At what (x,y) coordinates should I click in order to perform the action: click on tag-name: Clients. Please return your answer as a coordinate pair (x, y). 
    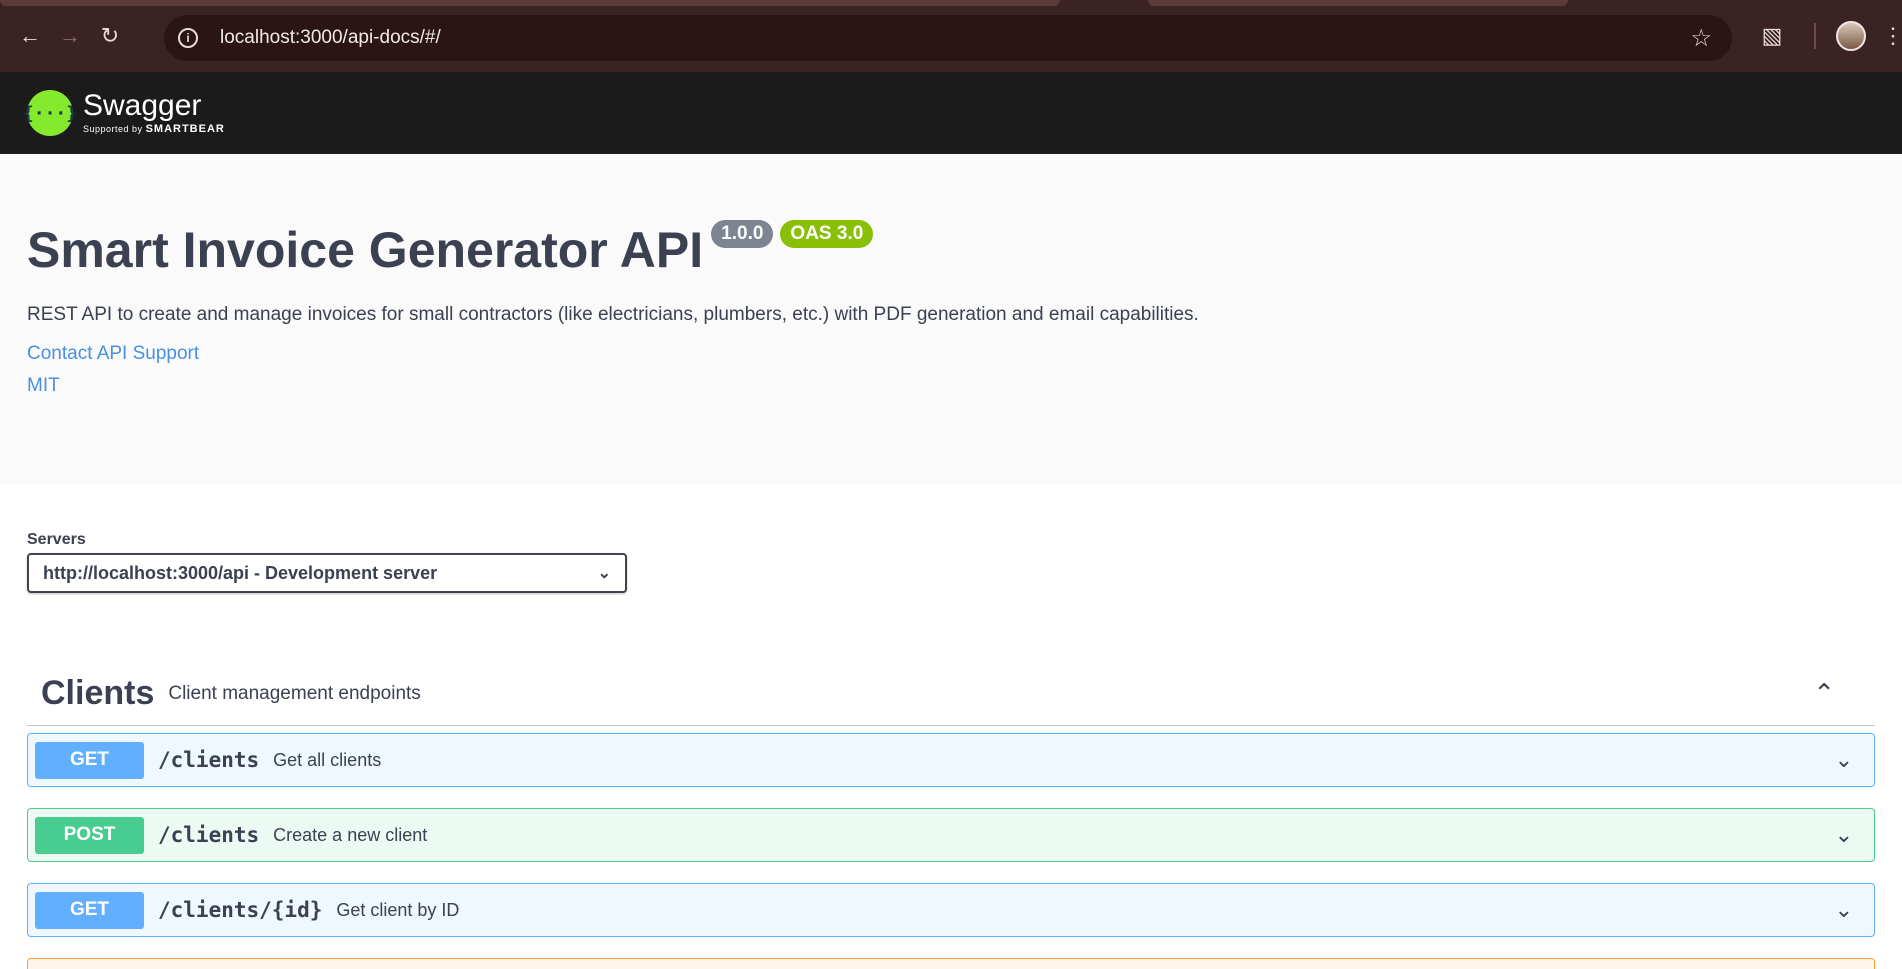
    Looking at the image, I should click on (98, 693).